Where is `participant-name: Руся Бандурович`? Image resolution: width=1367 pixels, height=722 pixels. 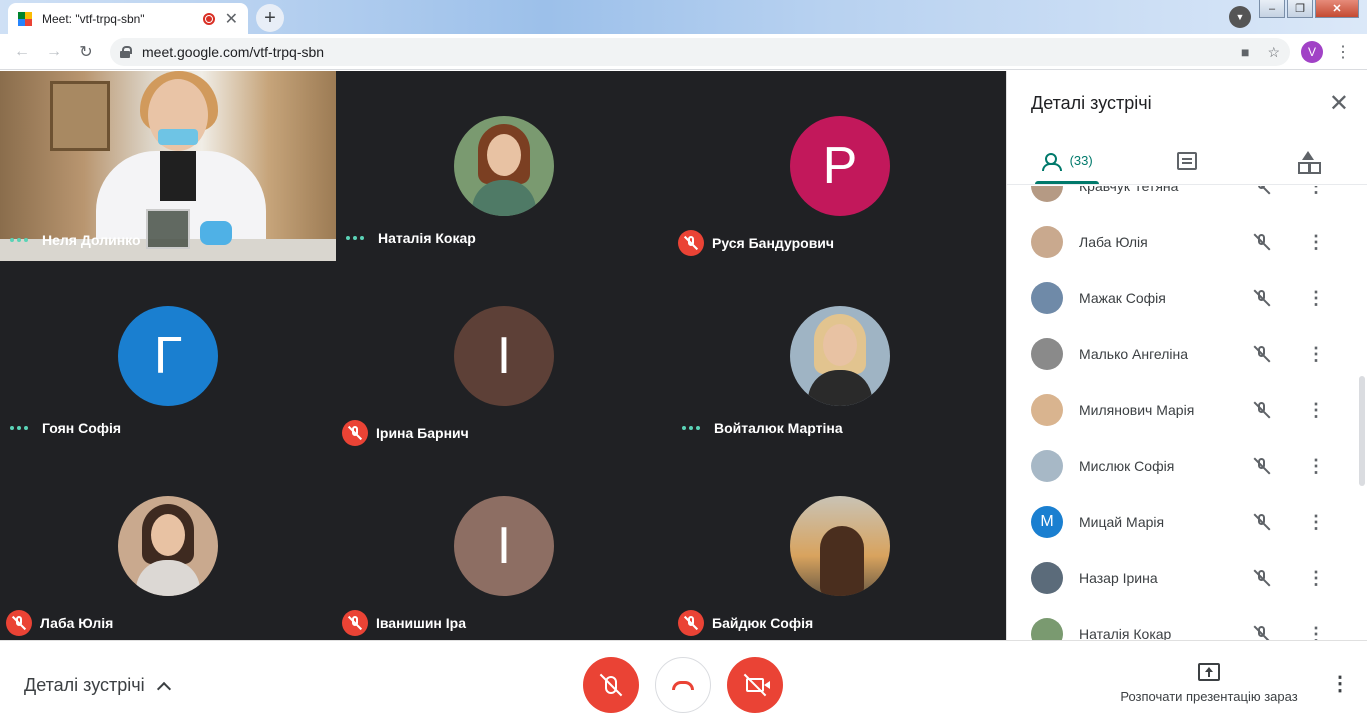 participant-name: Руся Бандурович is located at coordinates (773, 243).